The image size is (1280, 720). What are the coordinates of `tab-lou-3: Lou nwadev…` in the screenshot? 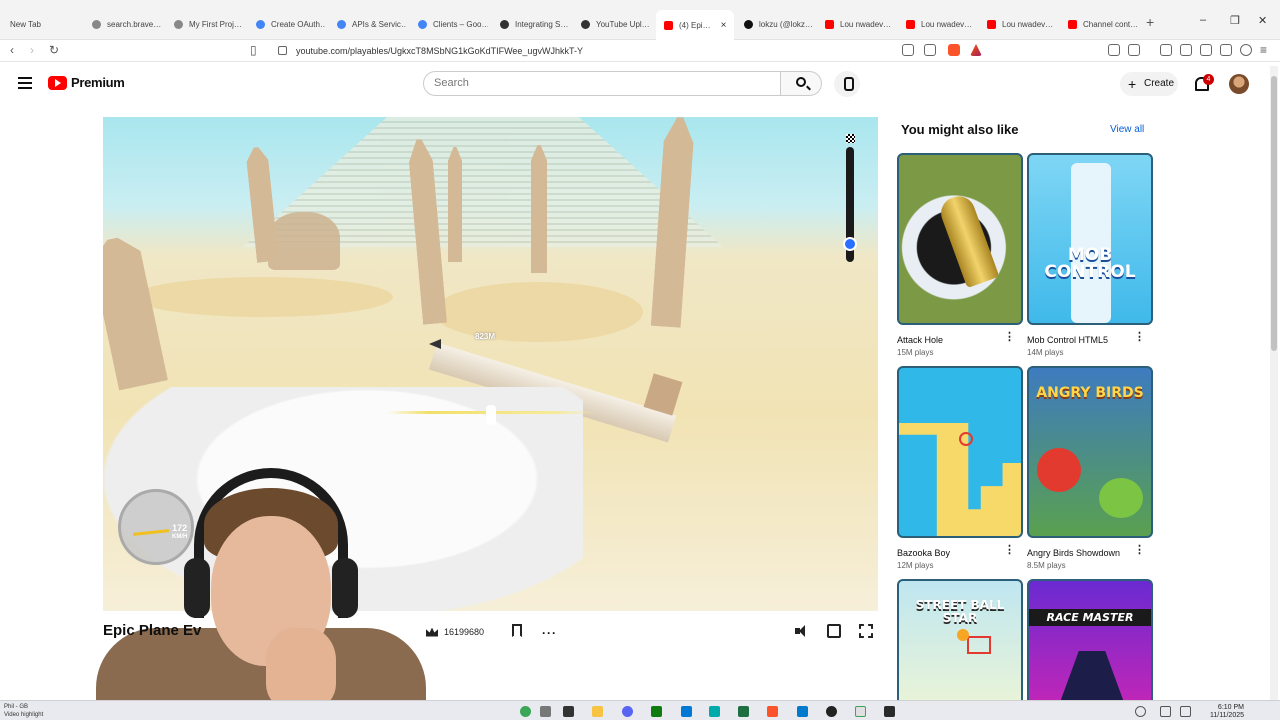 It's located at (1022, 24).